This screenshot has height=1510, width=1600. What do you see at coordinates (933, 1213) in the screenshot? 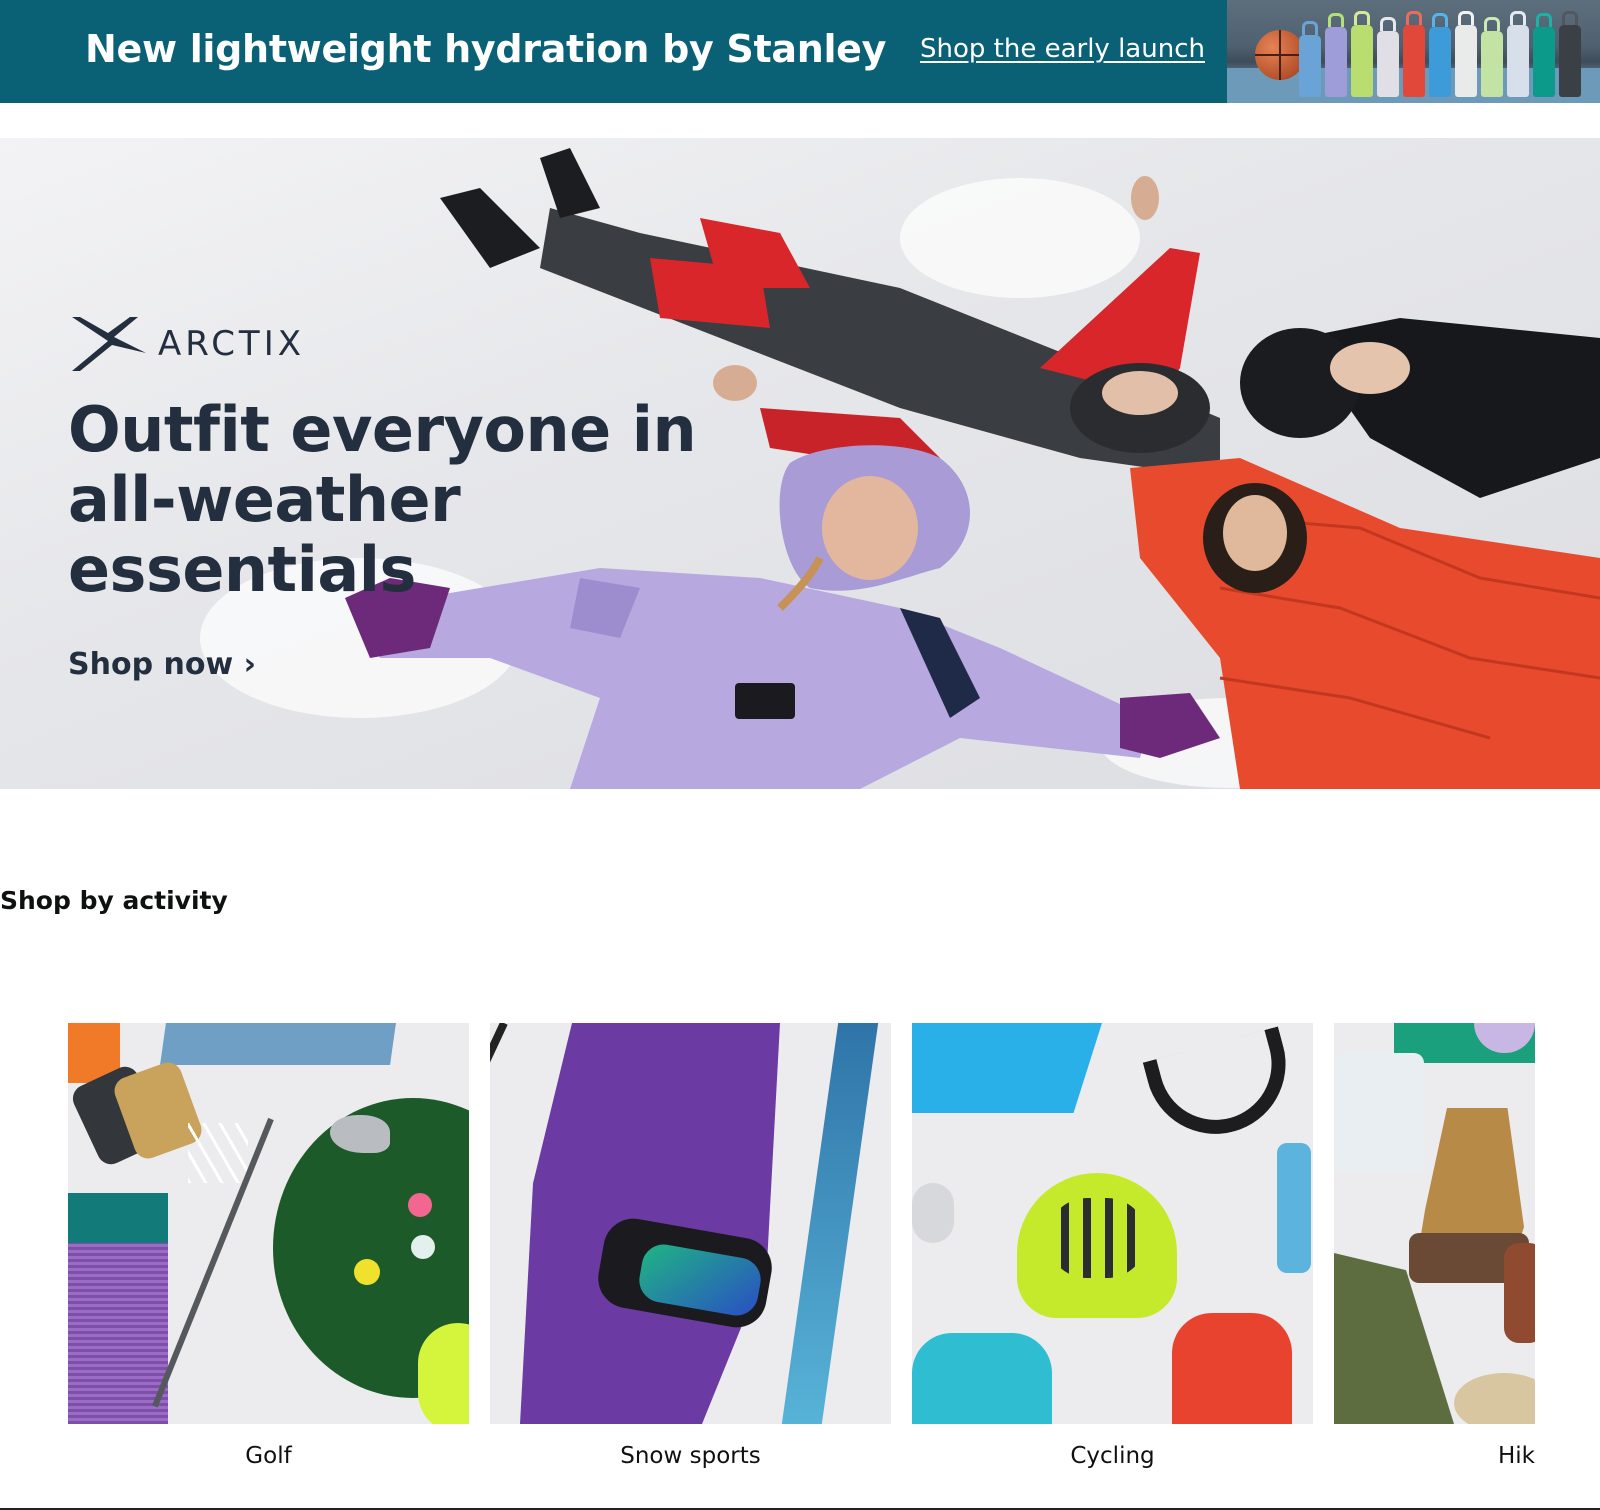
I see `white-shoe` at bounding box center [933, 1213].